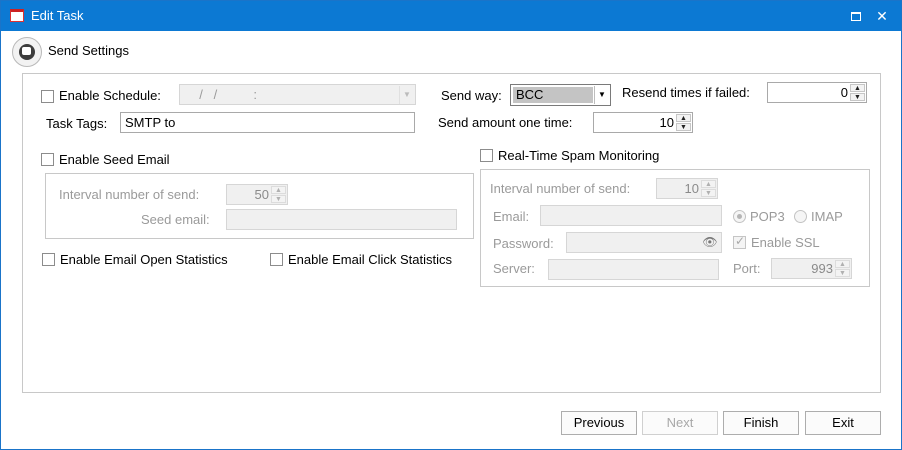 This screenshot has width=902, height=450. What do you see at coordinates (17, 15) in the screenshot?
I see `app-icon` at bounding box center [17, 15].